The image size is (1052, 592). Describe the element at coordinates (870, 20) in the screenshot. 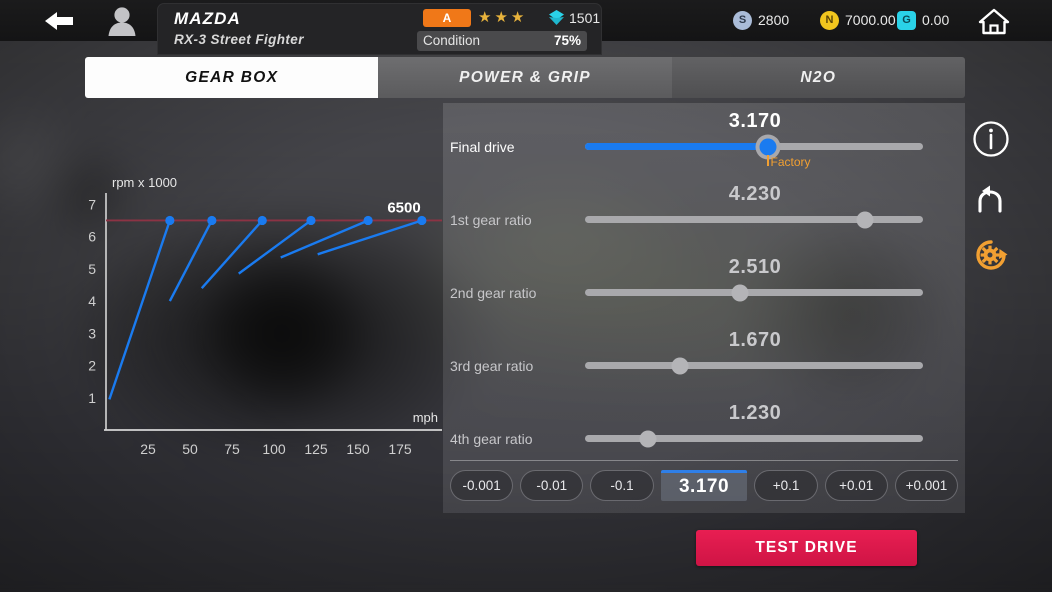

I see `gold-amount: 7000.00` at that location.